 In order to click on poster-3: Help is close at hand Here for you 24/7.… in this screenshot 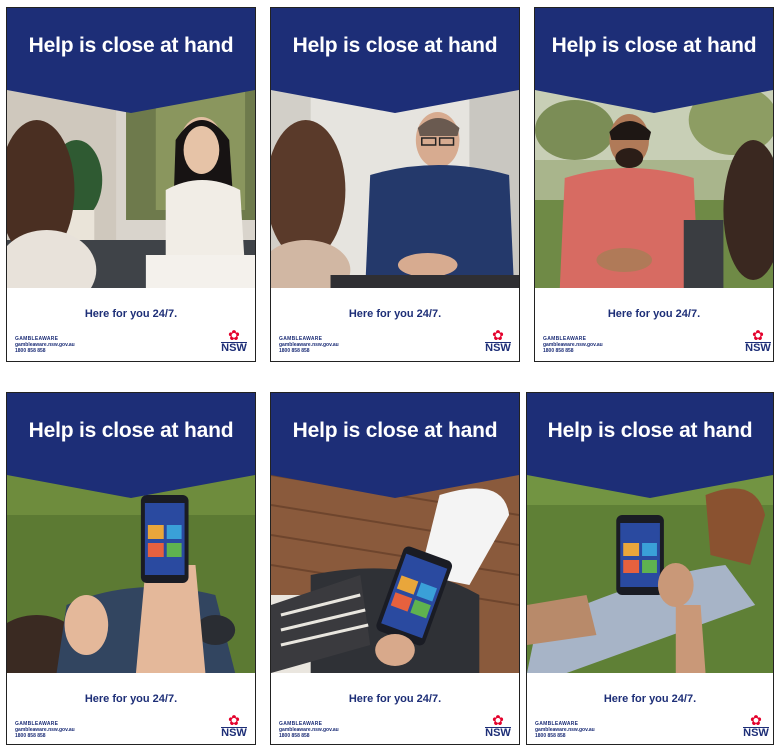, I will do `click(654, 184)`.